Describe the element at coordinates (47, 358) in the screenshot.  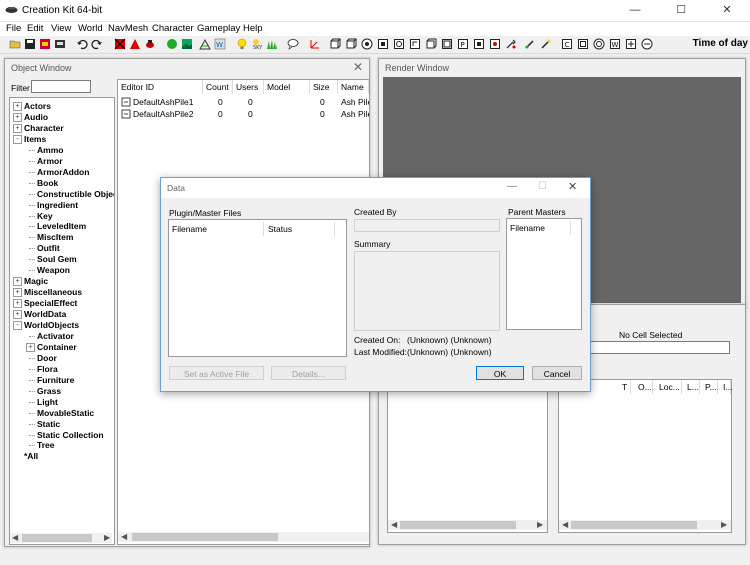
I see `tree-item-door: Door` at that location.